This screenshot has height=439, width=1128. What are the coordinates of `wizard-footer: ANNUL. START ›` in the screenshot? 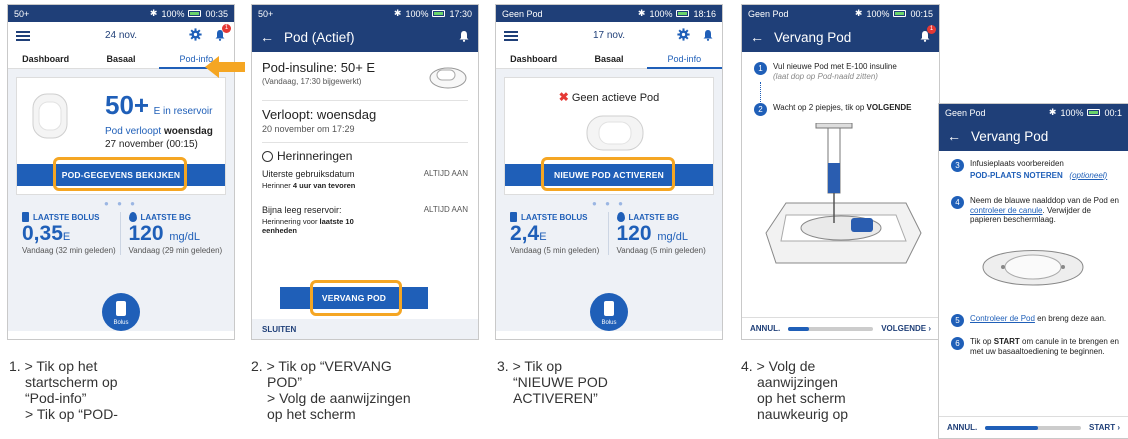 It's located at (1033, 427).